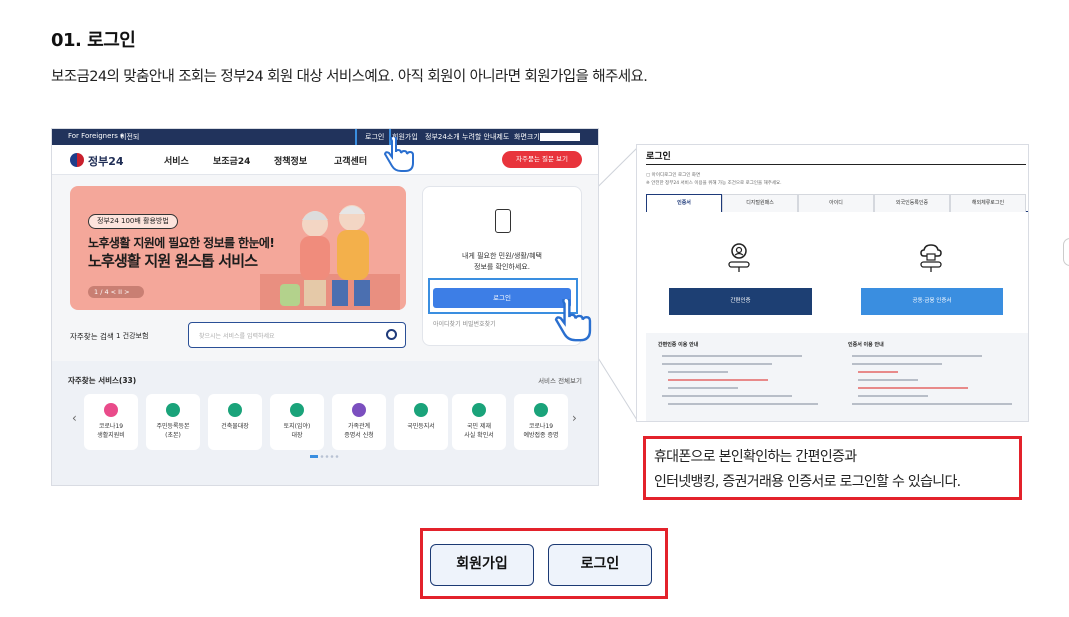  What do you see at coordinates (527, 137) in the screenshot?
I see `zoom-label: 화면크기` at bounding box center [527, 137].